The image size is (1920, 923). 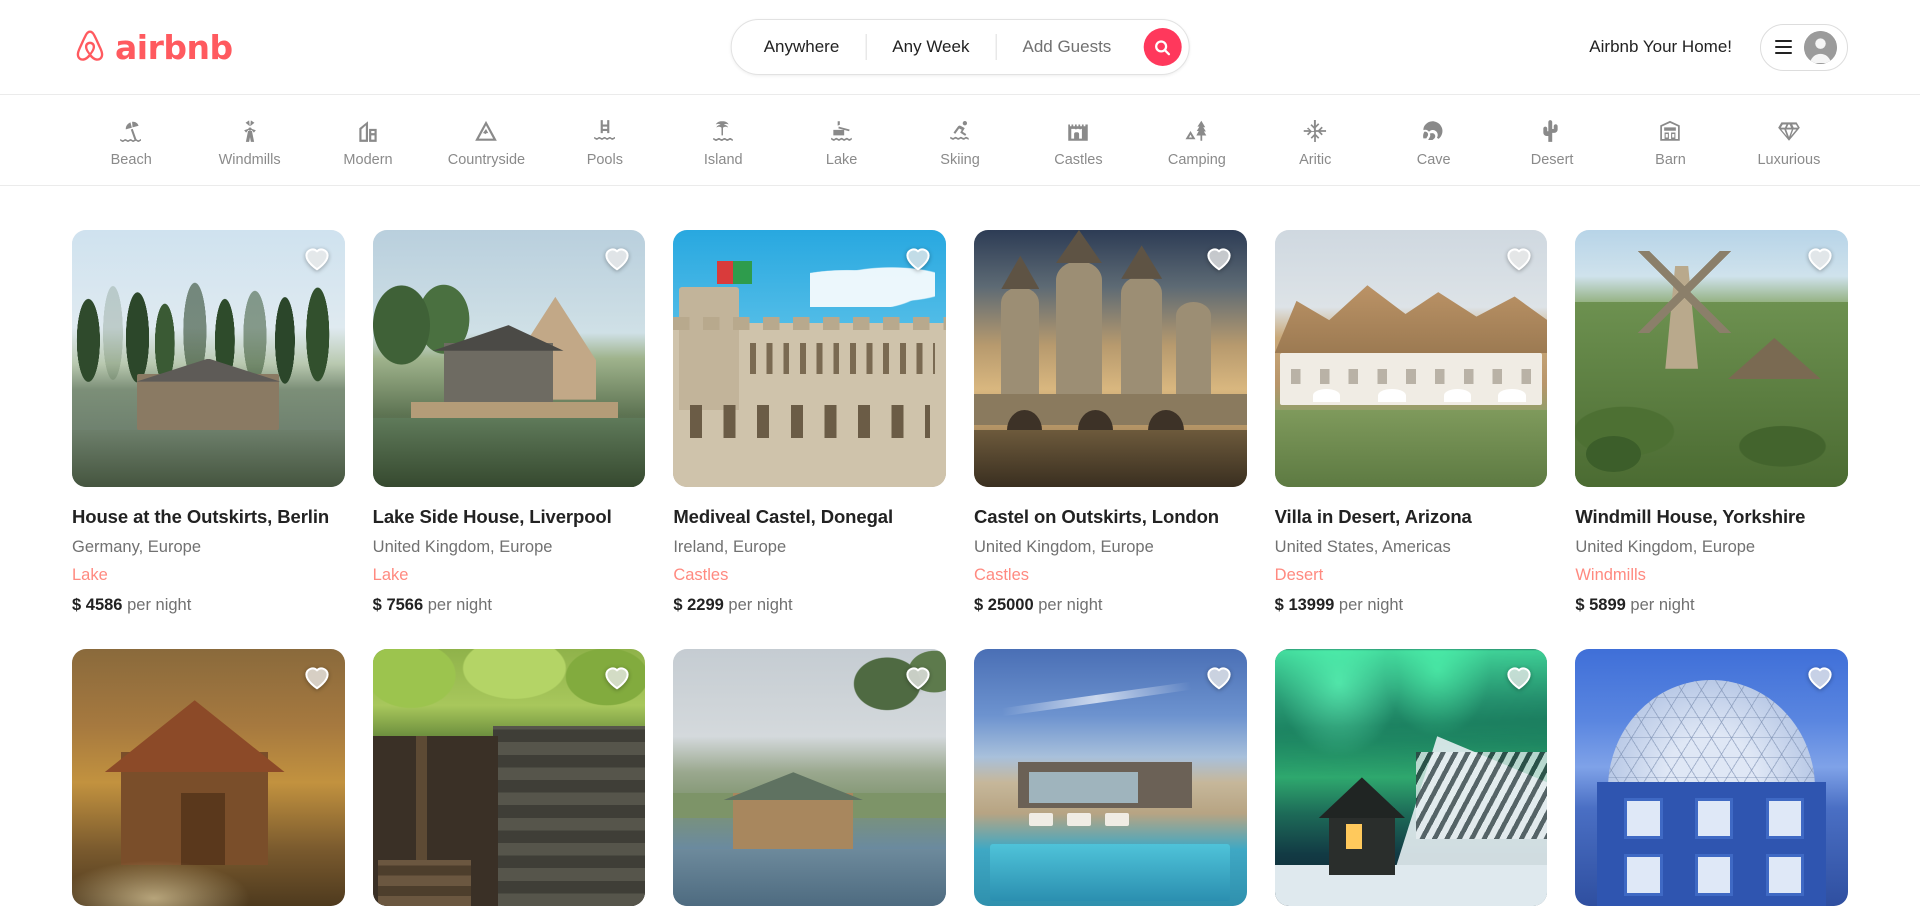 I want to click on category-barn: Barn, so click(x=1670, y=140).